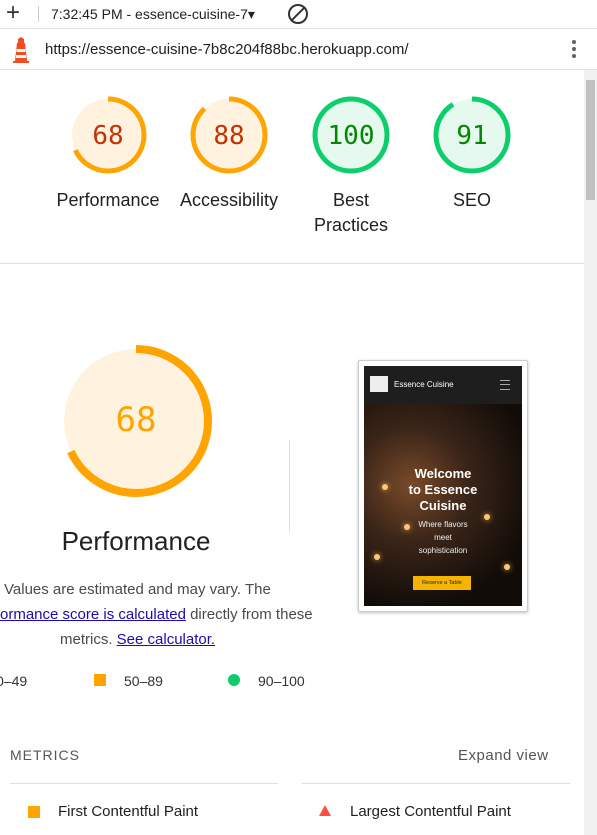  I want to click on performance-desc-line1: Values are estimated and may vary. The, so click(137, 589).